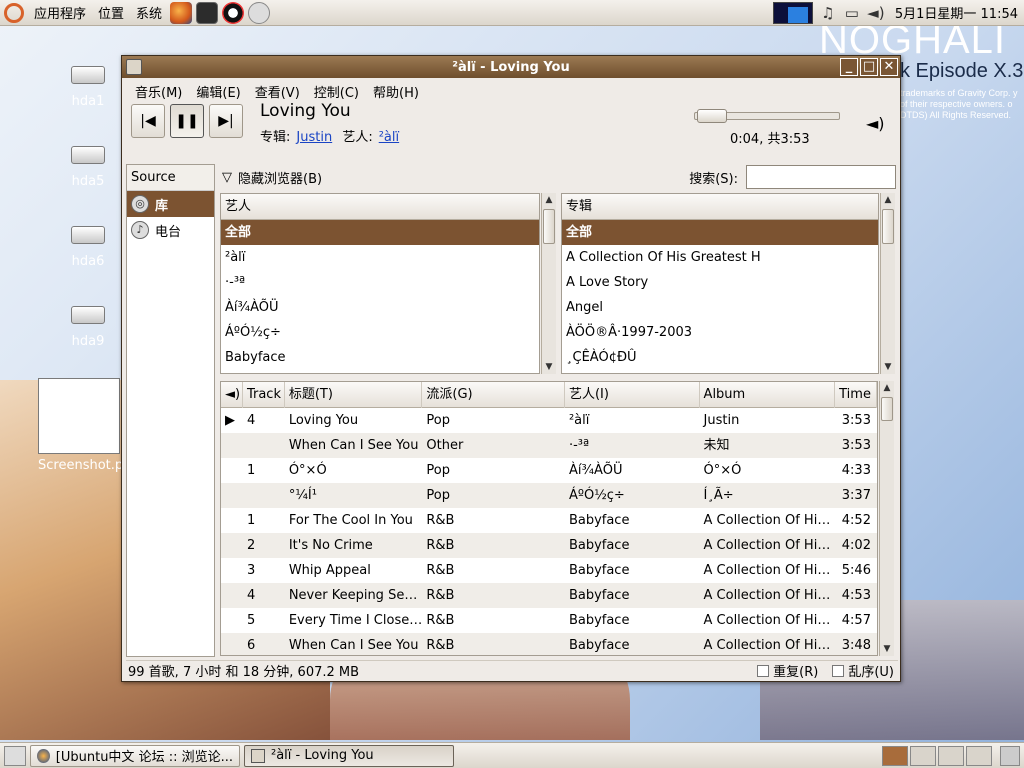 The height and width of the screenshot is (768, 1024). Describe the element at coordinates (856, 595) in the screenshot. I see `track-time: 4:53` at that location.